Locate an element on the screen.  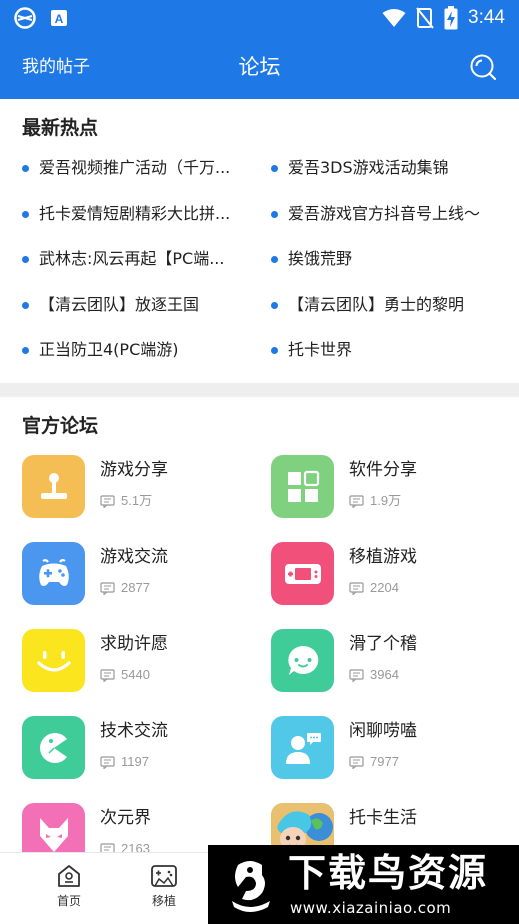
forum-name: 滑了个稽 is located at coordinates (383, 644).